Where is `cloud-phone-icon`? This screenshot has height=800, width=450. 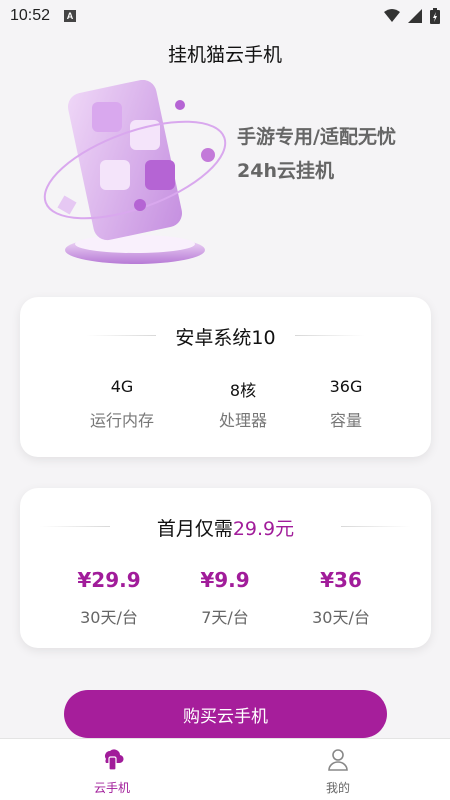 cloud-phone-icon is located at coordinates (114, 760).